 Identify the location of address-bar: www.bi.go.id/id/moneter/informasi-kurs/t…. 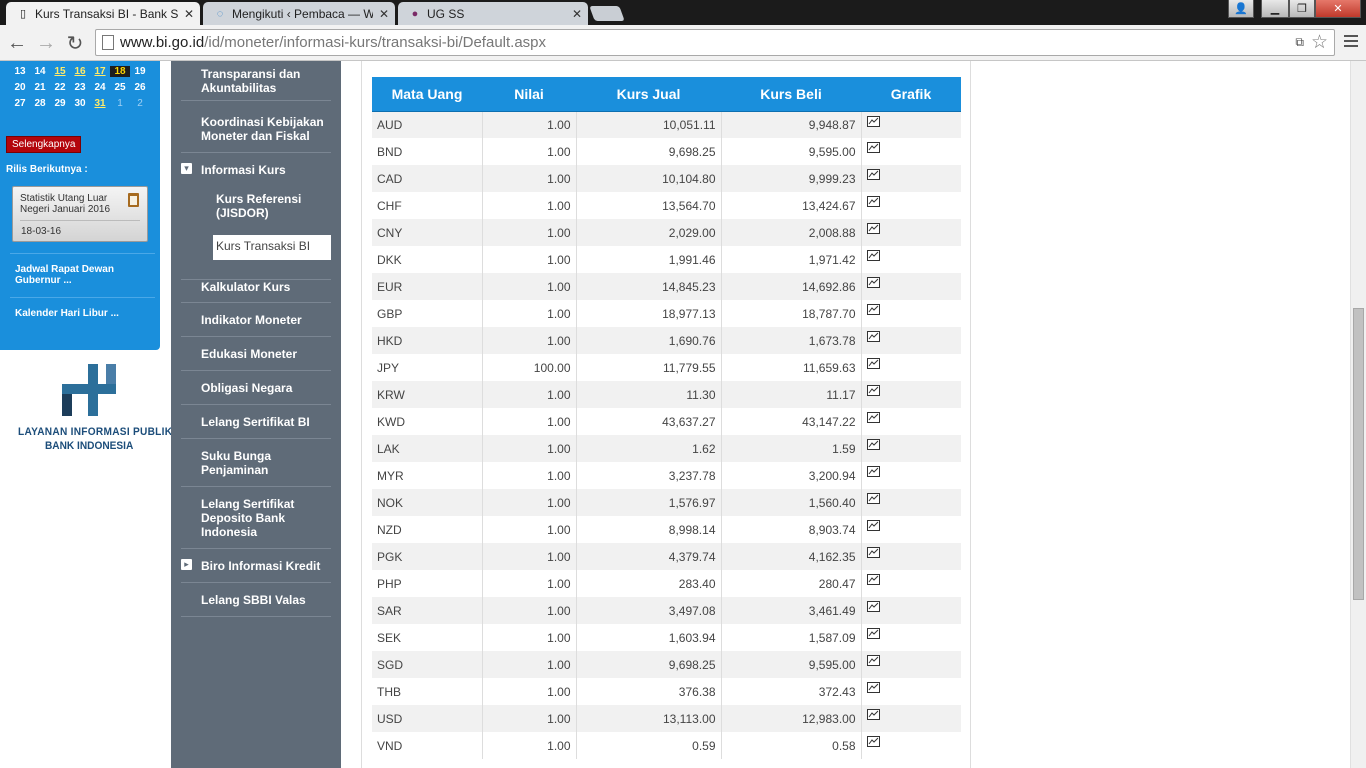
(715, 42).